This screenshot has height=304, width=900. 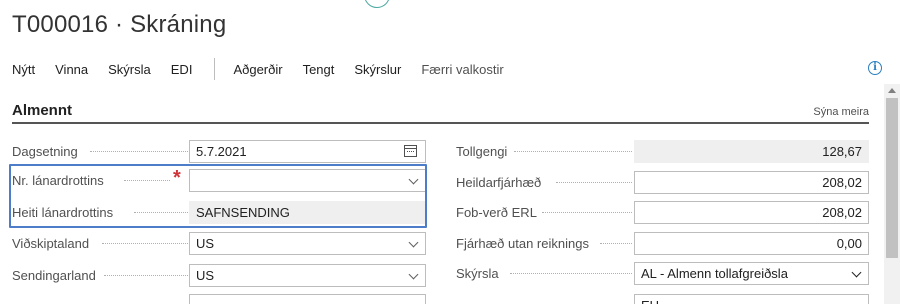 I want to click on field-row-fob-value: Fob-verð ERL 208,02, so click(x=663, y=212).